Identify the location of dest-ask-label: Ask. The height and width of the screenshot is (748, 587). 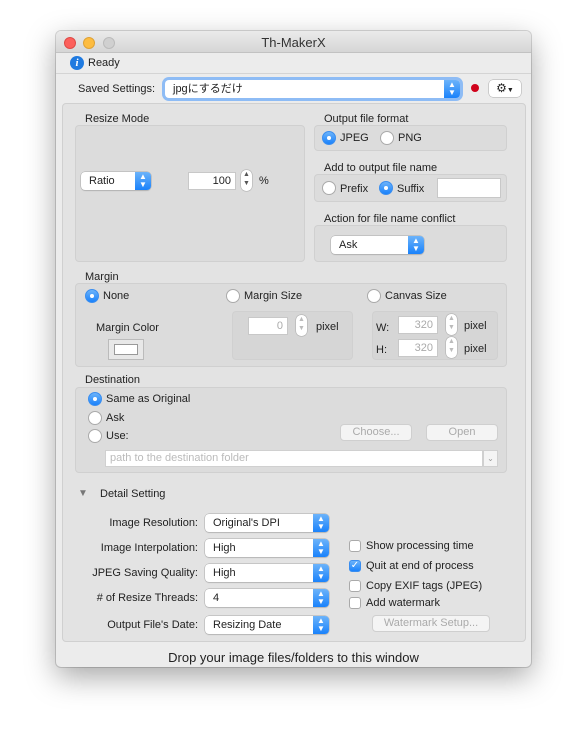
(115, 418).